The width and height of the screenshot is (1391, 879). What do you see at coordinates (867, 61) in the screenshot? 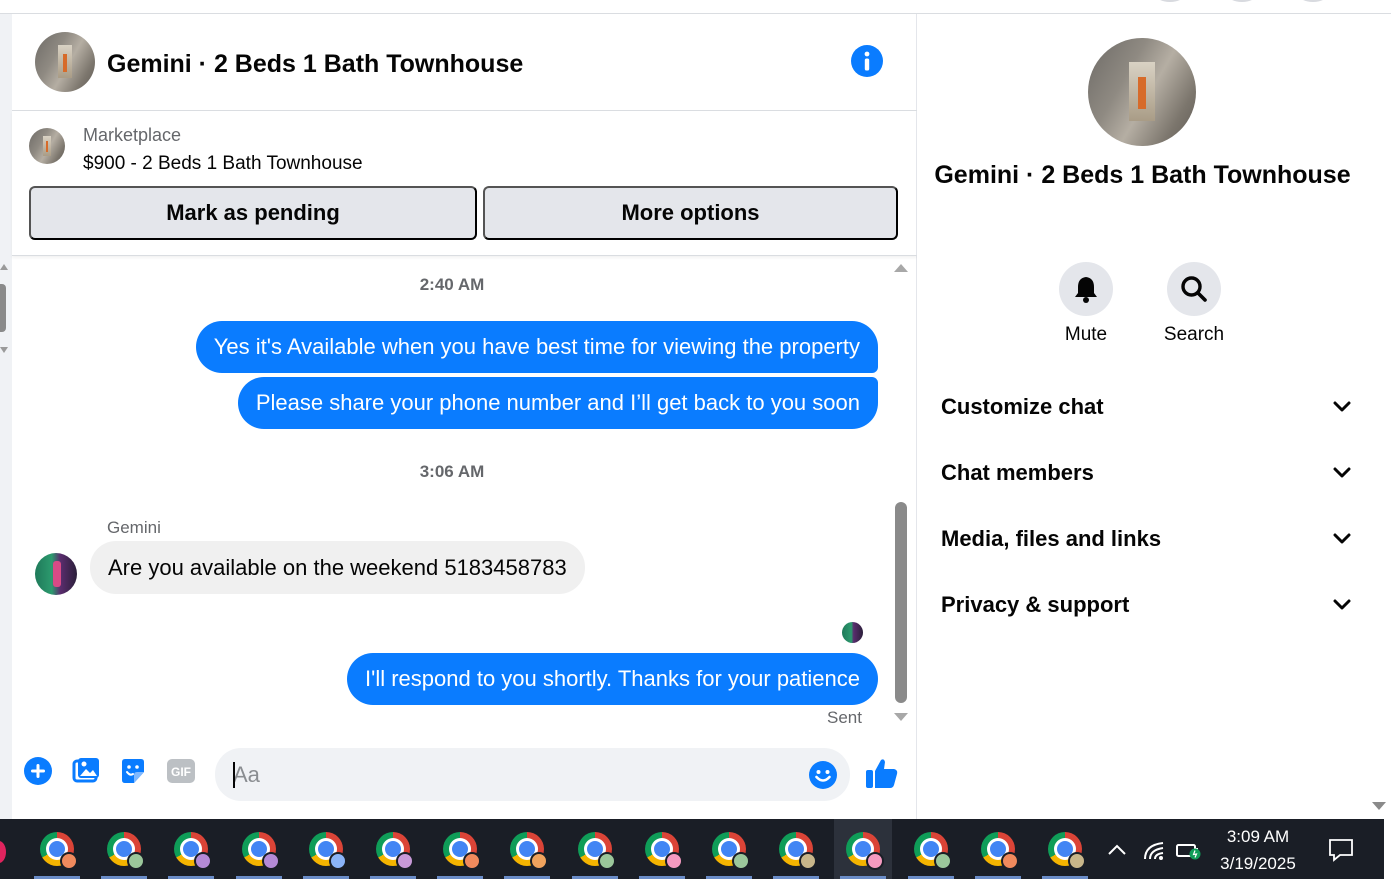
I see `info-icon` at bounding box center [867, 61].